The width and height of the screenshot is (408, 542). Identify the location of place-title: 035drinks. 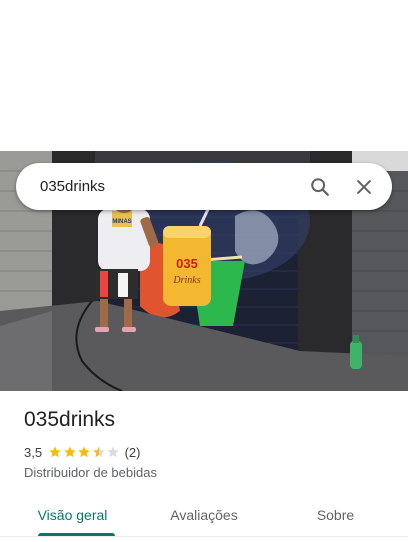
(70, 419).